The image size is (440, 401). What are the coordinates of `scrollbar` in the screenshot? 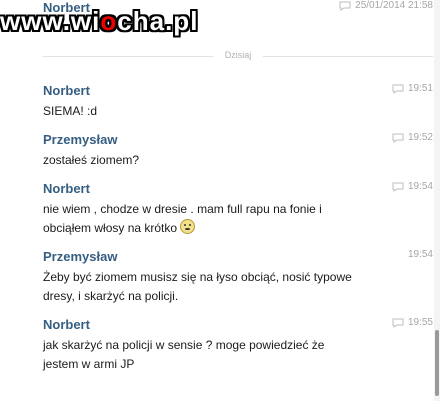 It's located at (437, 200).